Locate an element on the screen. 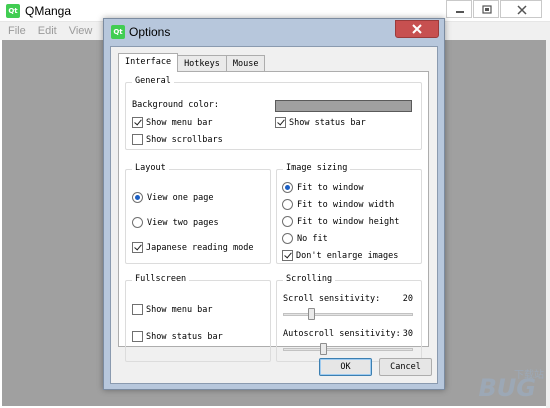 This screenshot has width=550, height=408. background-color-row: Background color: is located at coordinates (175, 105).